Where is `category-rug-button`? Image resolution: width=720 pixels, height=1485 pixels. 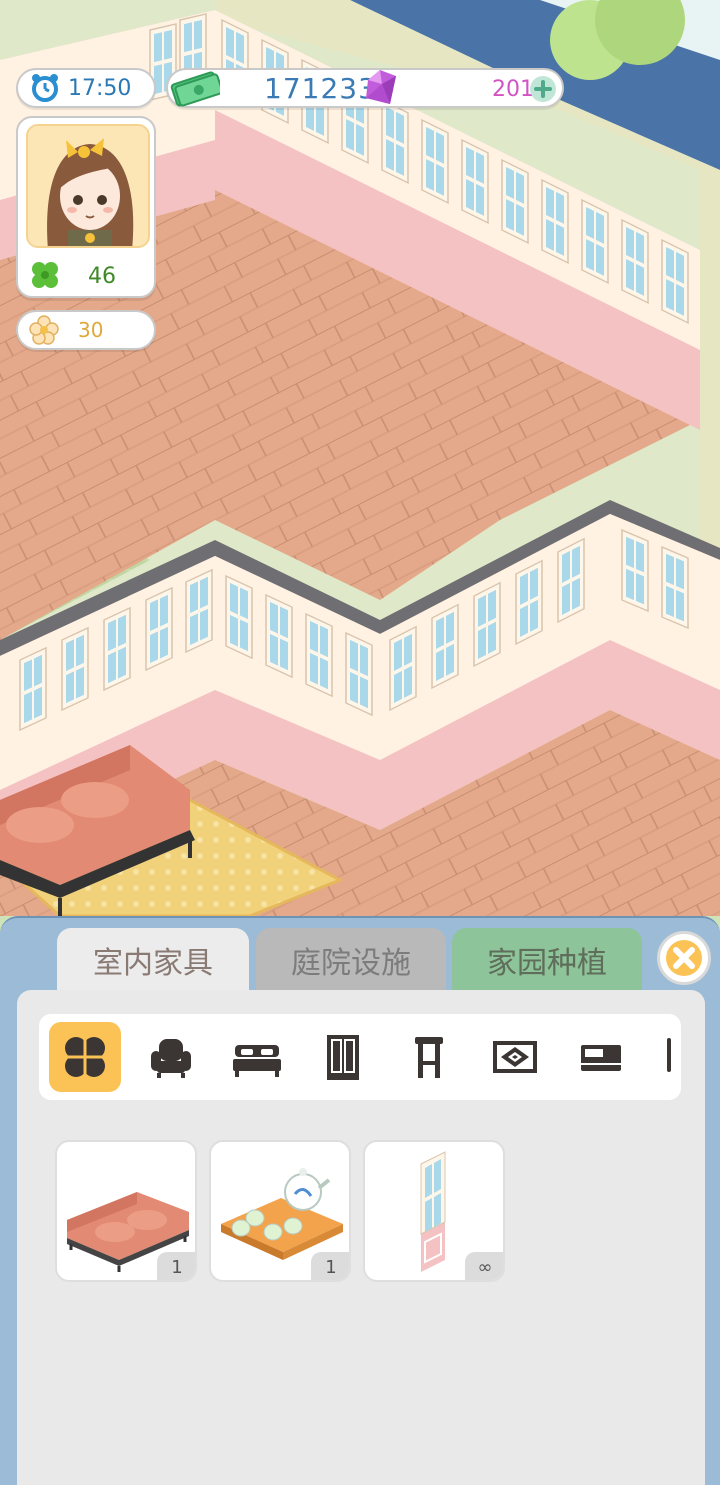
category-rug-button is located at coordinates (515, 1057).